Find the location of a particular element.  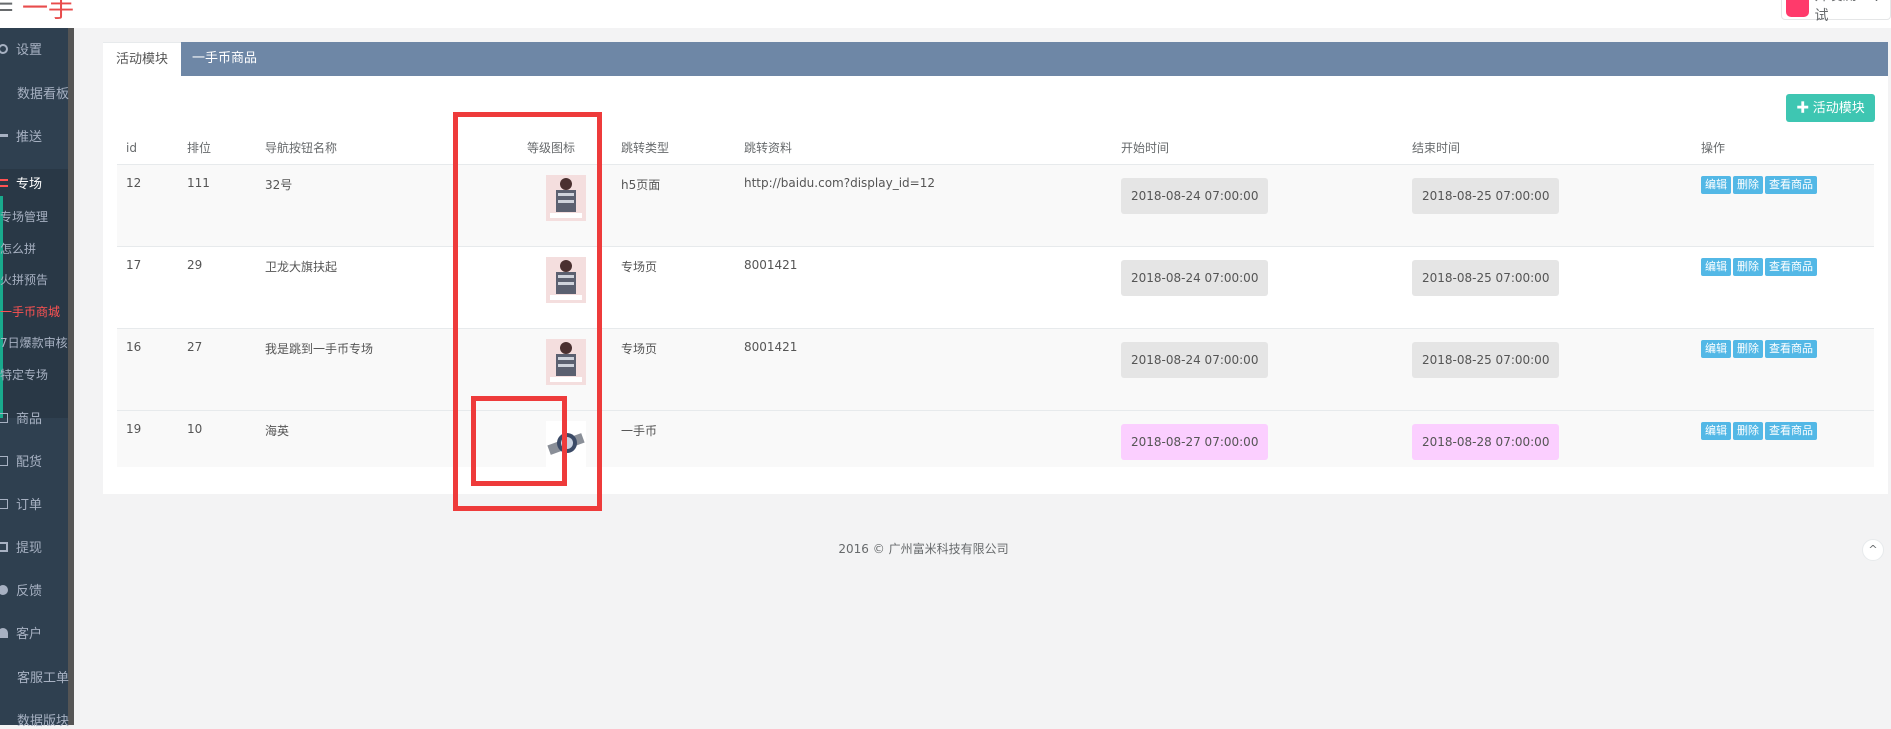

sidebar-item-label: 商品 is located at coordinates (29, 419).